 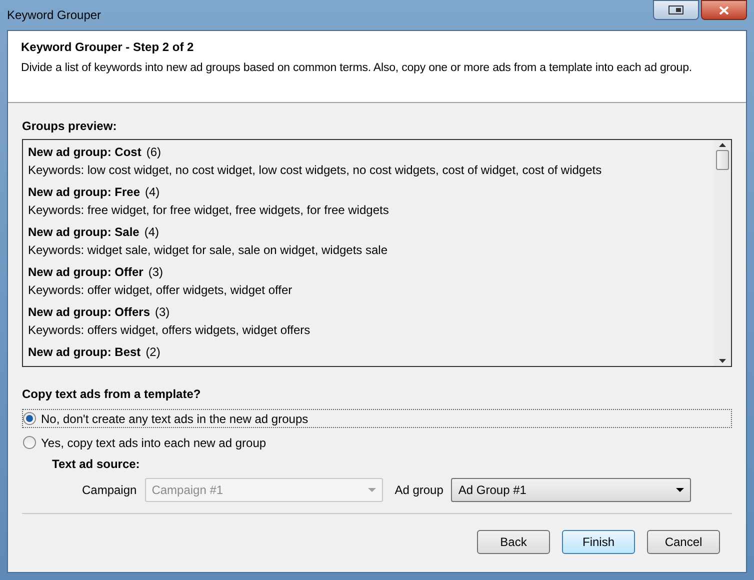 I want to click on group-name: New ad group: Cost, so click(x=85, y=152).